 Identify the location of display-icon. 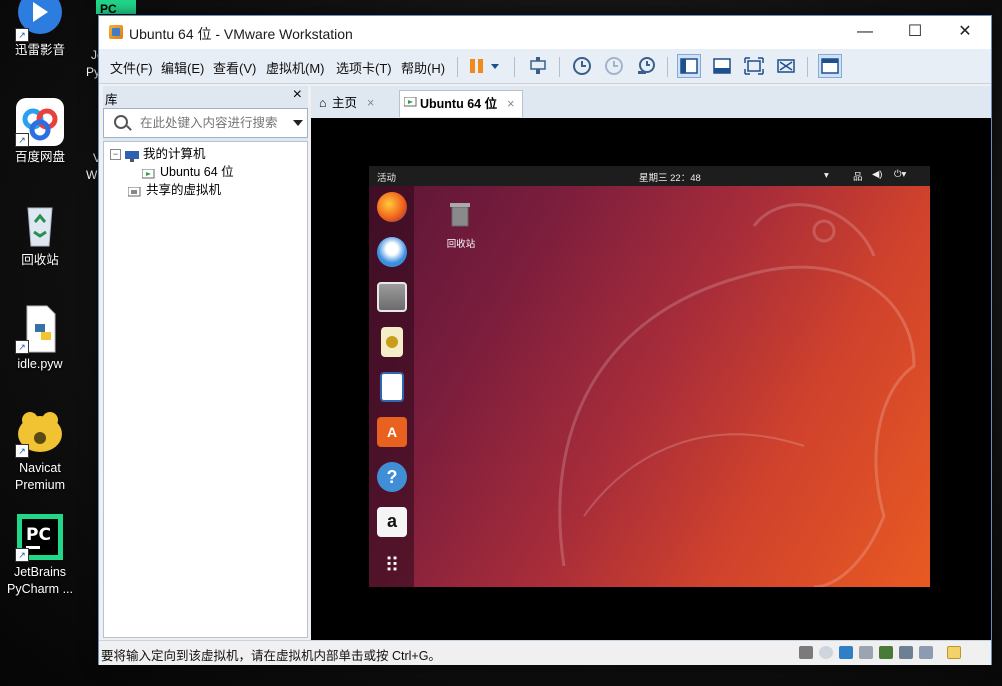
(926, 652).